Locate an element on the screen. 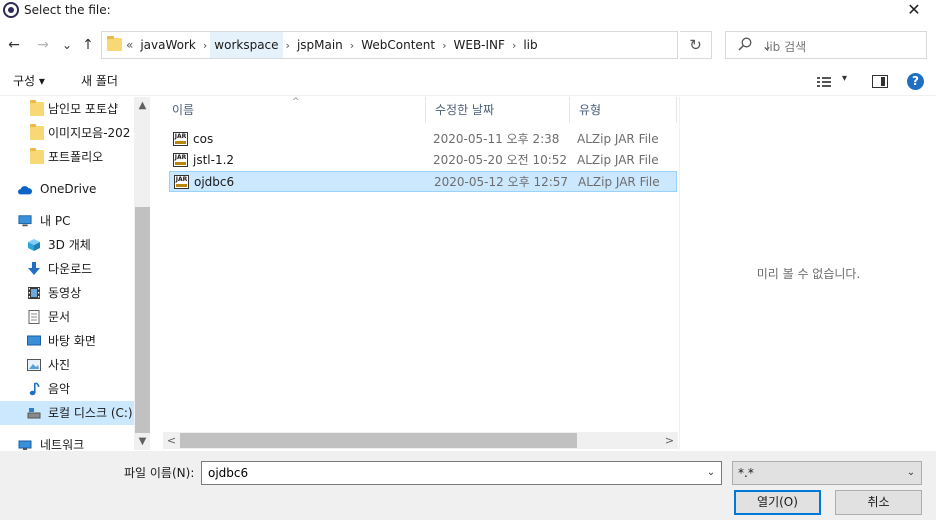 The image size is (936, 520). search-placeholder: lib 검색 is located at coordinates (786, 46).